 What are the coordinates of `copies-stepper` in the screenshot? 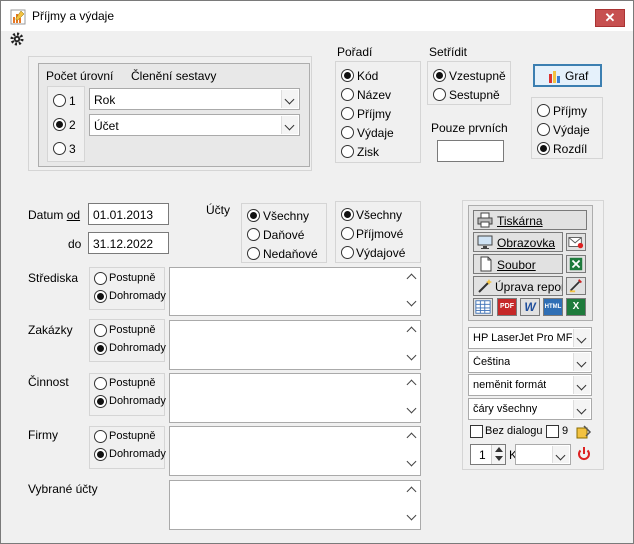 It's located at (498, 454).